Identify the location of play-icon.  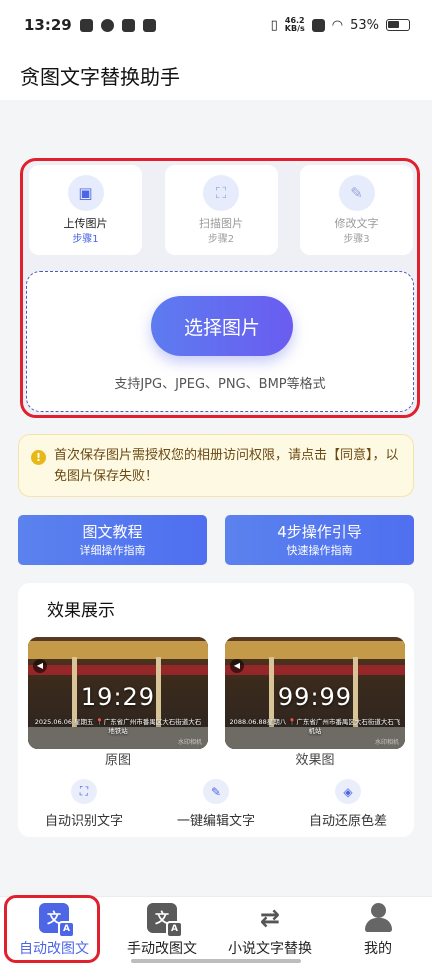
(149, 25).